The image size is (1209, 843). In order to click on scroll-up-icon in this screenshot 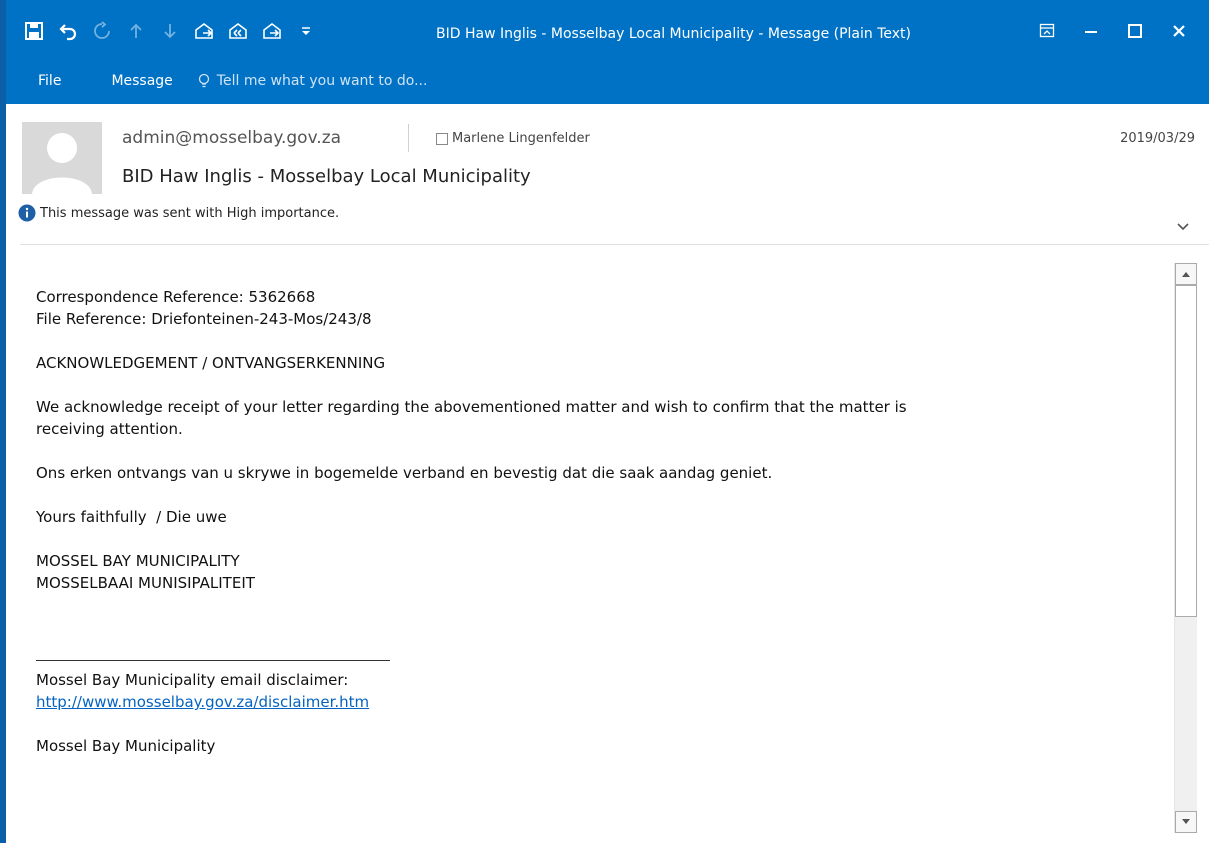, I will do `click(1186, 274)`.